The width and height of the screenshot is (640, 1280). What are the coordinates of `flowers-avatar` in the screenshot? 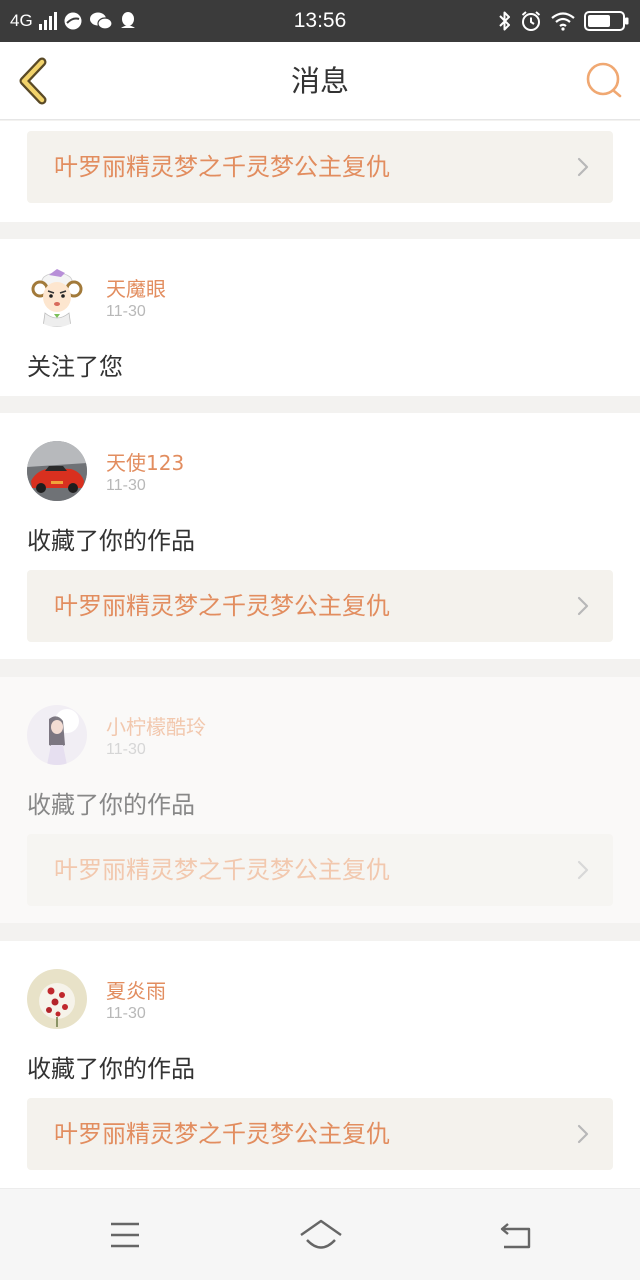 It's located at (57, 999).